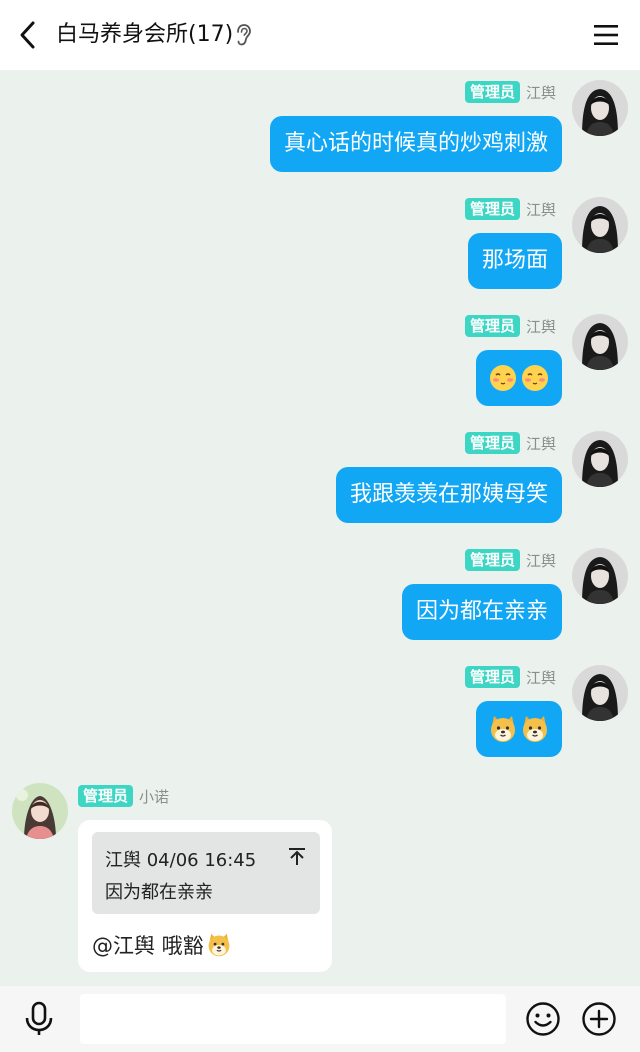 The height and width of the screenshot is (1052, 640). Describe the element at coordinates (481, 612) in the screenshot. I see `message-bubble: 因为都在亲亲` at that location.